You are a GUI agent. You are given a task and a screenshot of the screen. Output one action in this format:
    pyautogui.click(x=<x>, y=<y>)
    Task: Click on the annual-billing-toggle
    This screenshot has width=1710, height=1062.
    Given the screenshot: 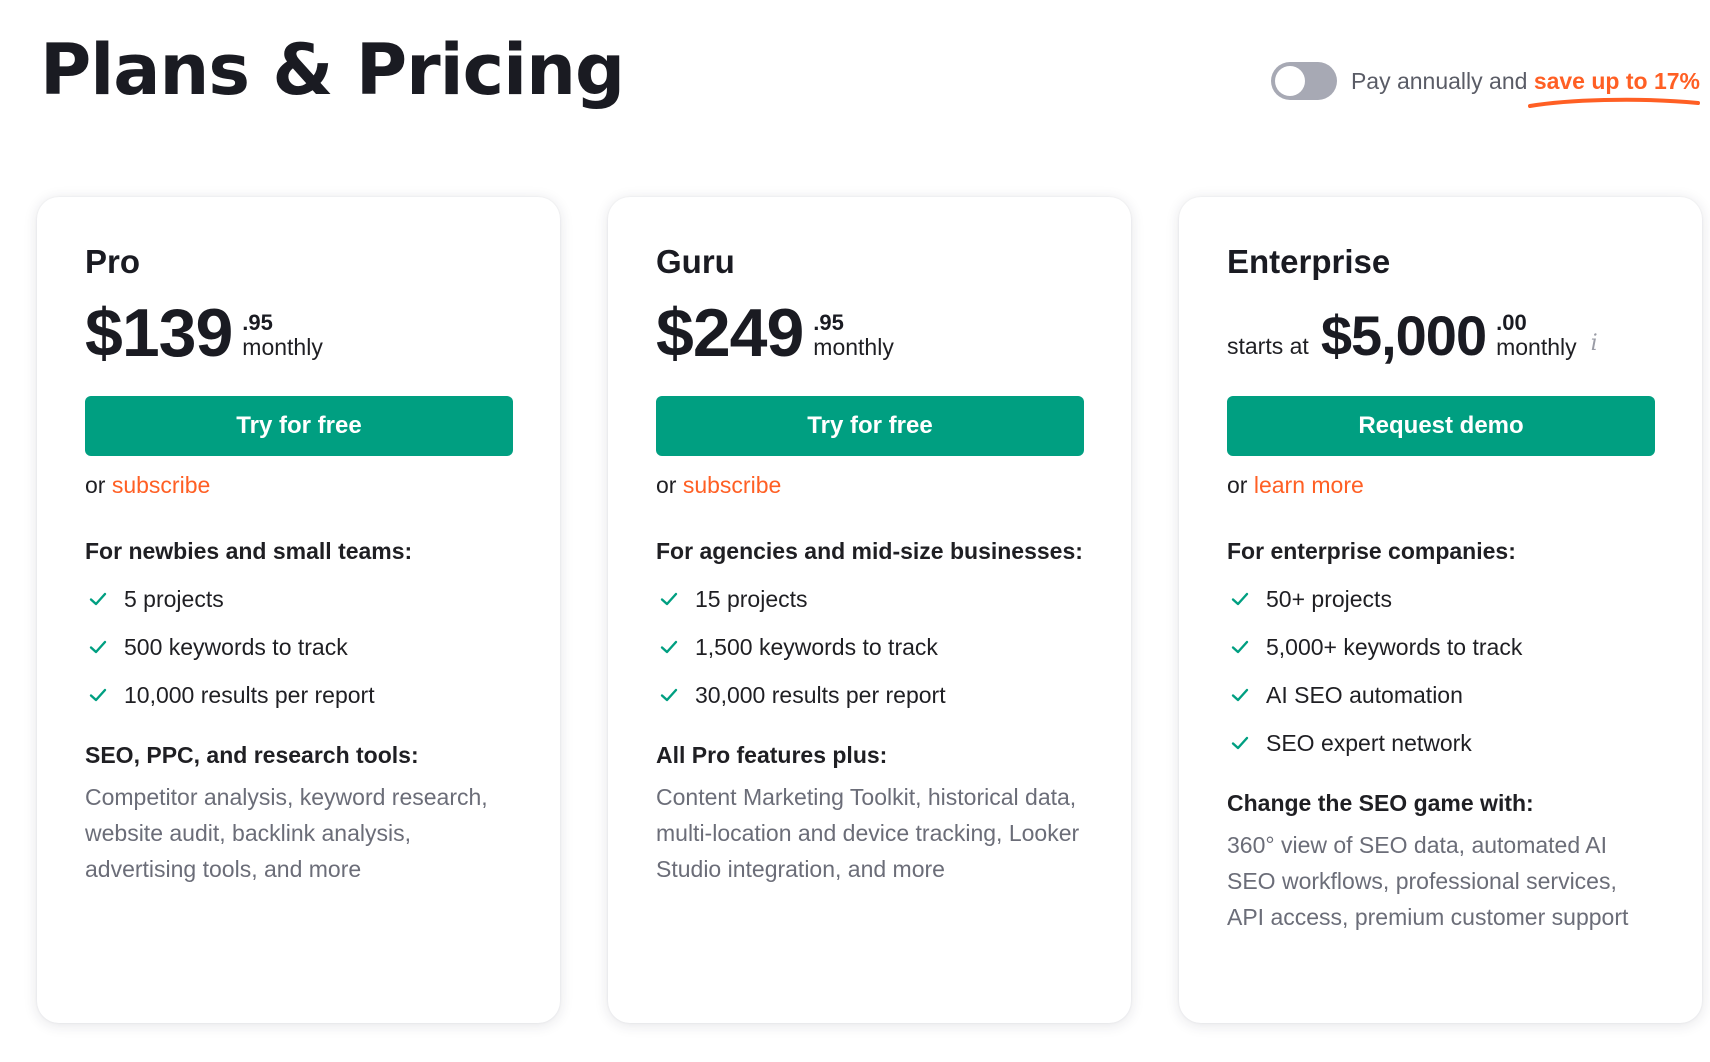 What is the action you would take?
    pyautogui.click(x=1303, y=81)
    